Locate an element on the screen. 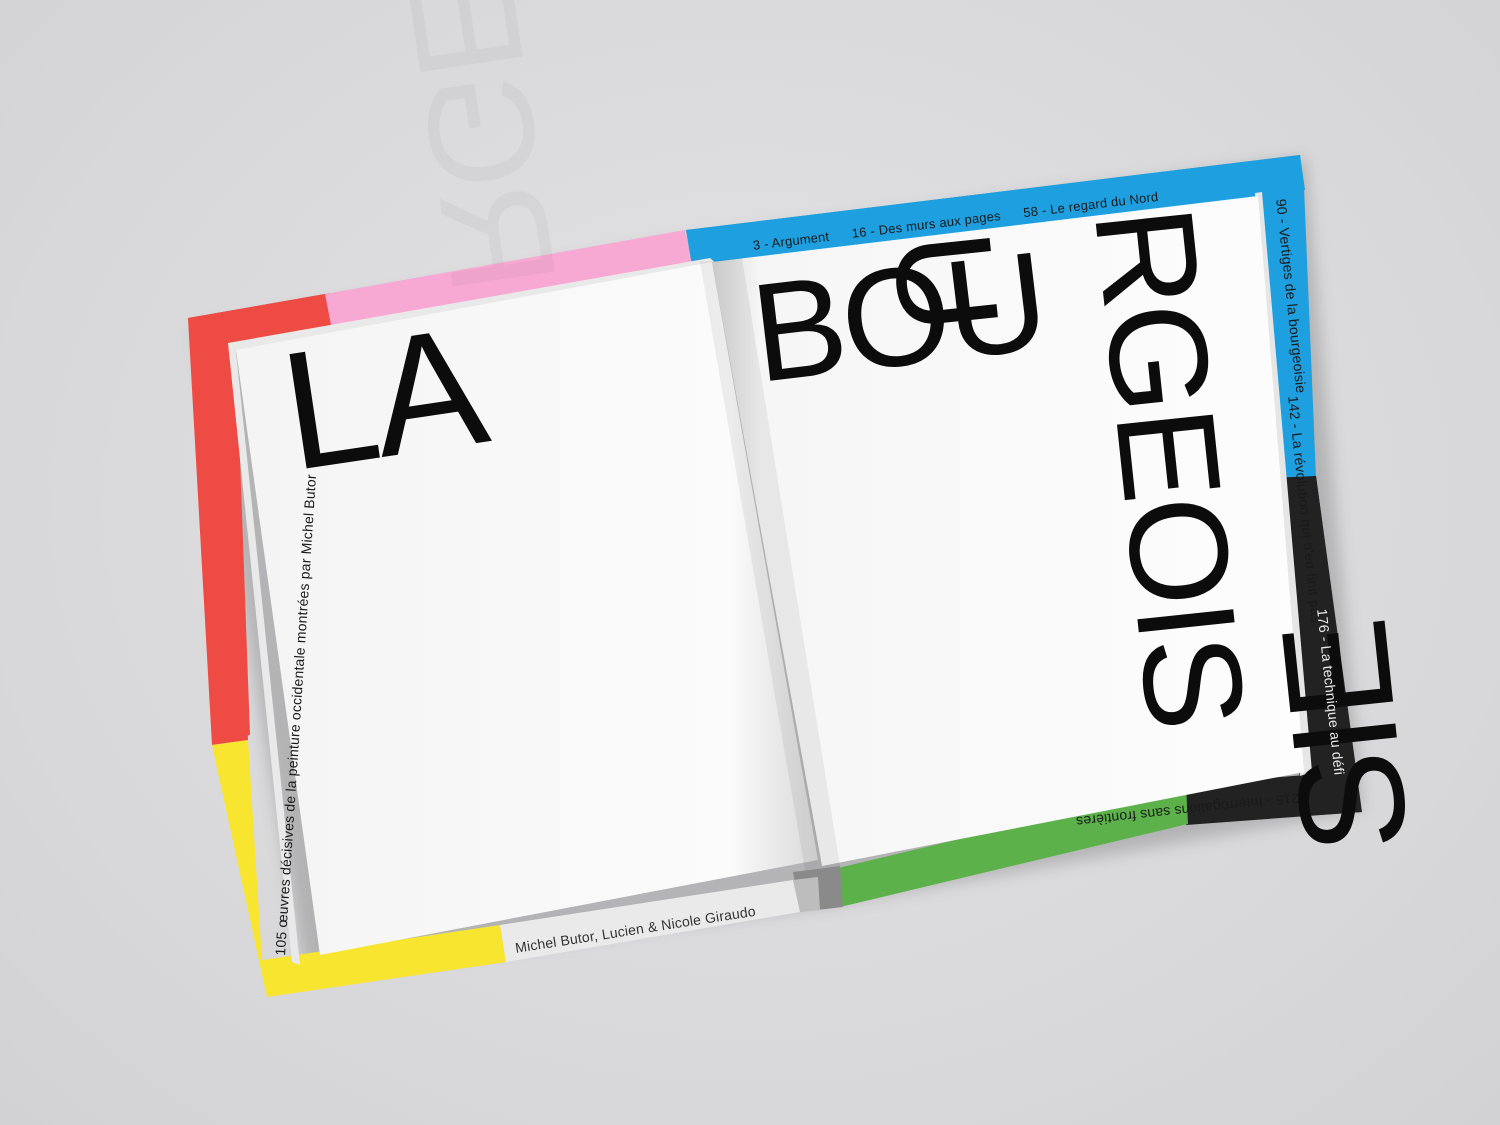  left-page-title: LA is located at coordinates (382, 398).